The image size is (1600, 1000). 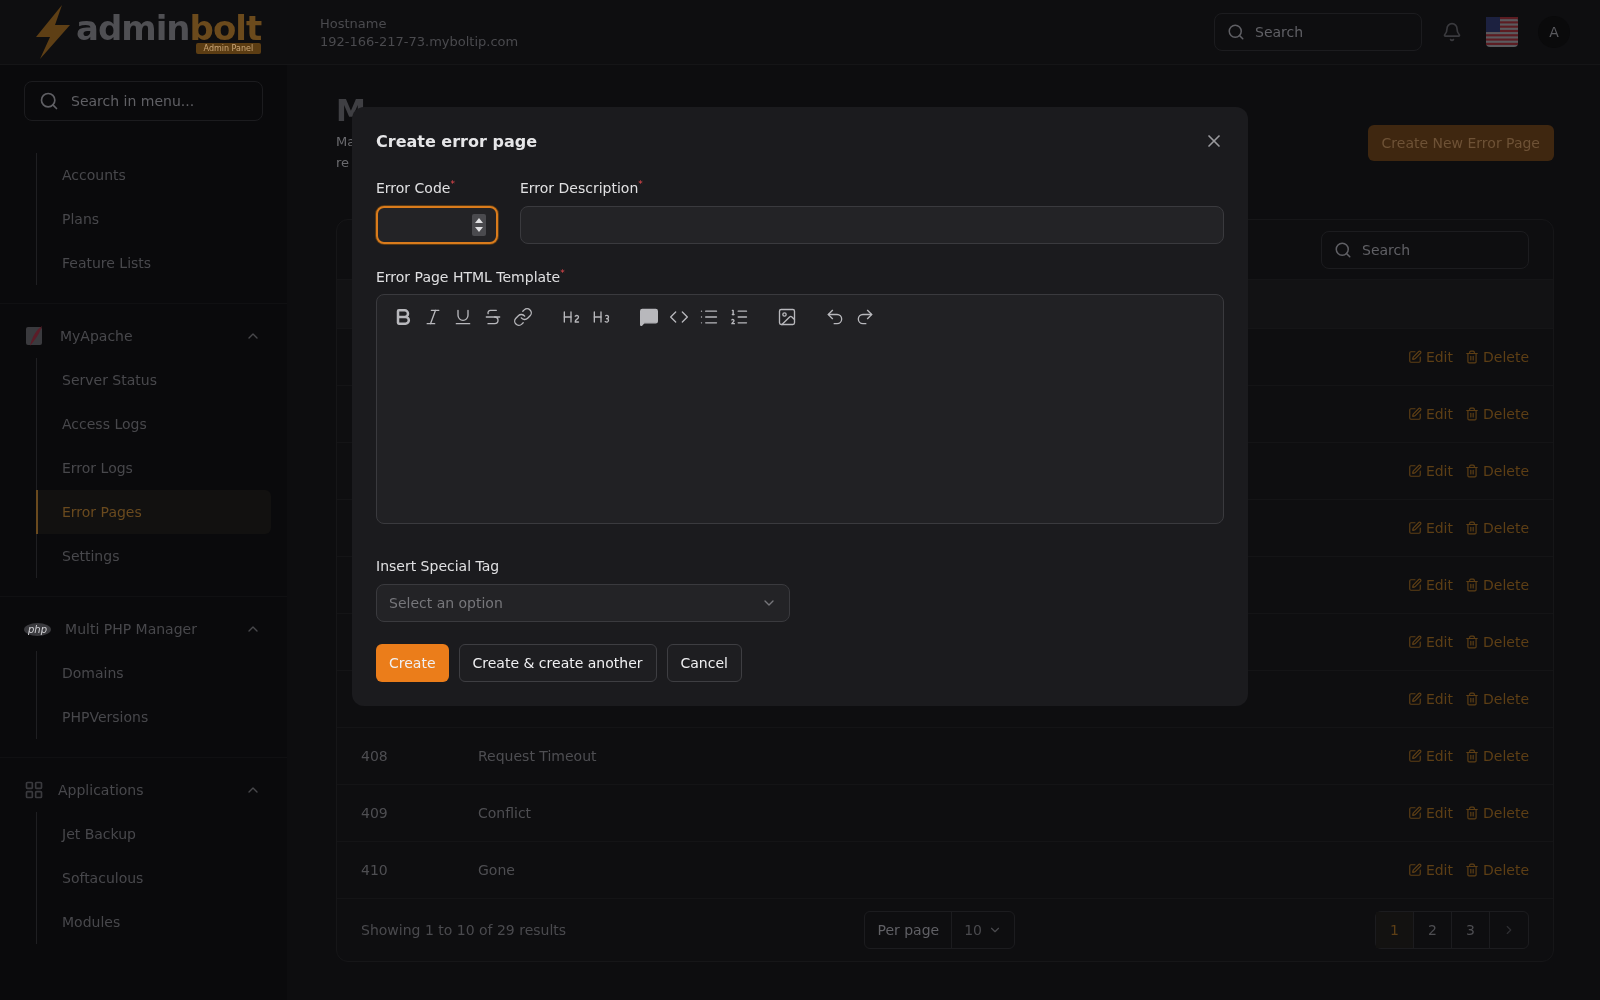 I want to click on image-button, so click(x=787, y=317).